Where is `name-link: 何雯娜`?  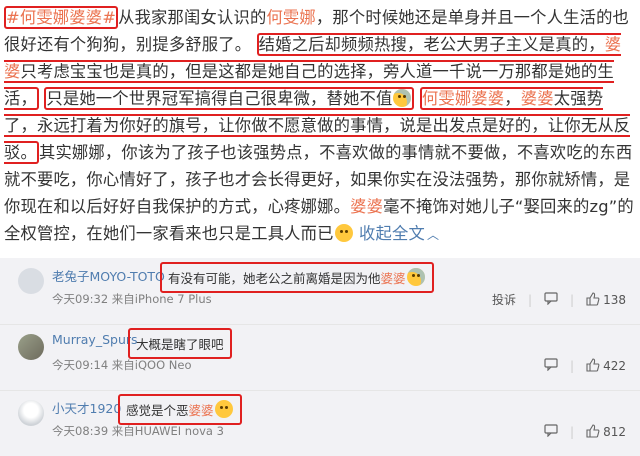 name-link: 何雯娜 is located at coordinates (290, 17).